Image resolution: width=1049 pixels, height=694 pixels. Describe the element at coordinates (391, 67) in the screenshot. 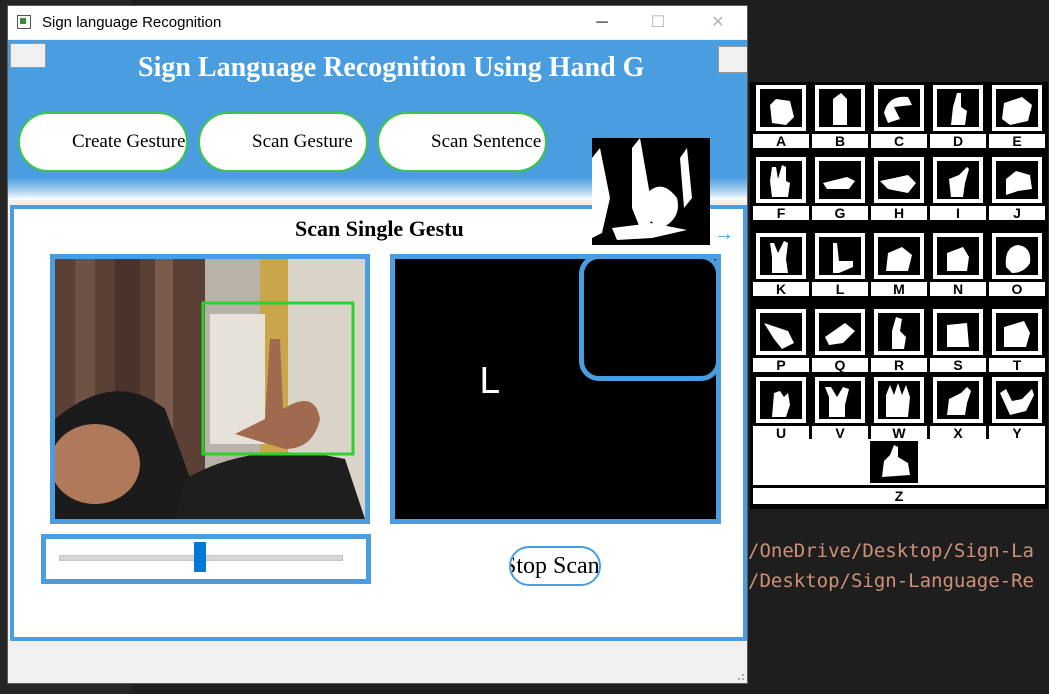

I see `app-heading: Sign Language Recognition Using Hand G` at that location.